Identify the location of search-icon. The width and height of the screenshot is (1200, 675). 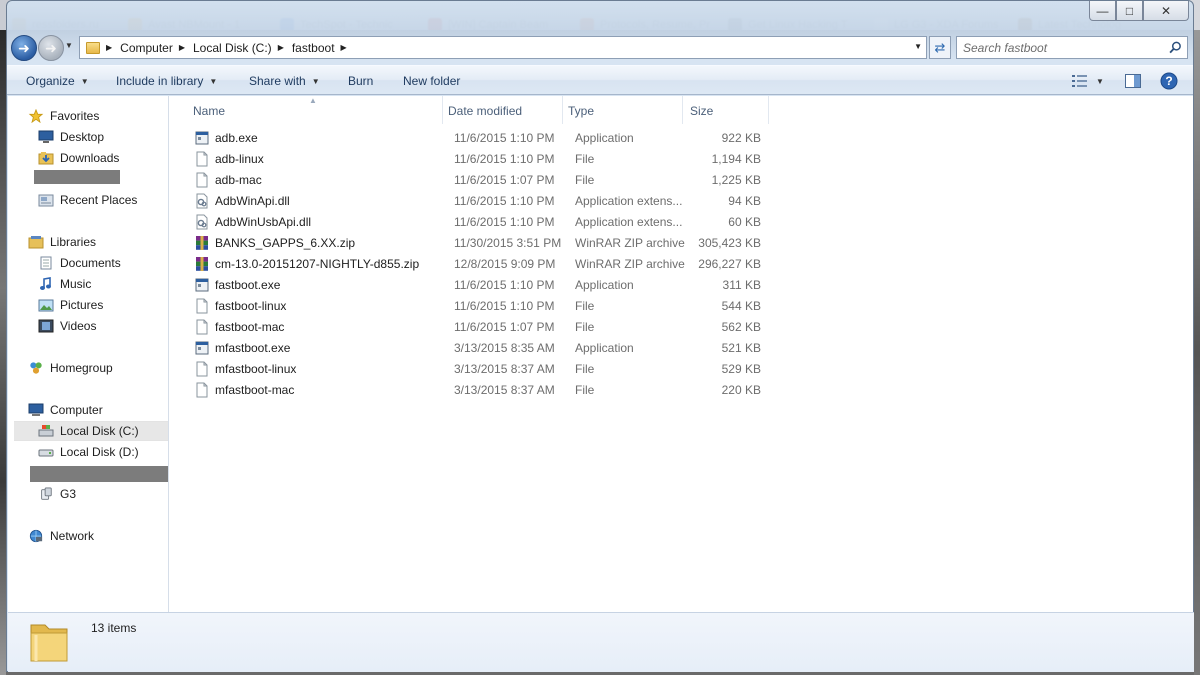
(1175, 47).